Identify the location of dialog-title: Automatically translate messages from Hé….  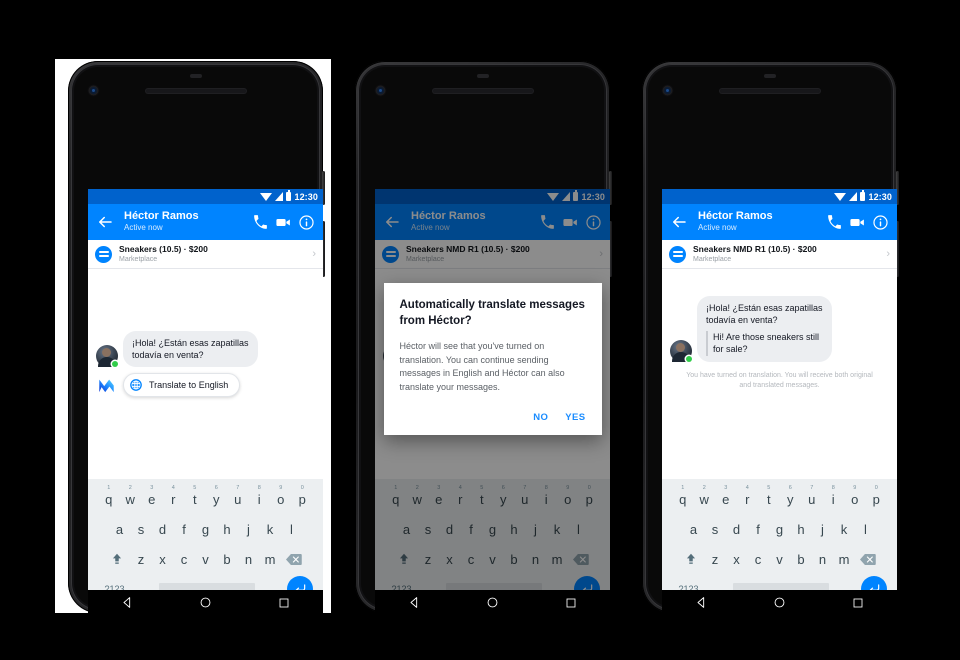
(492, 313).